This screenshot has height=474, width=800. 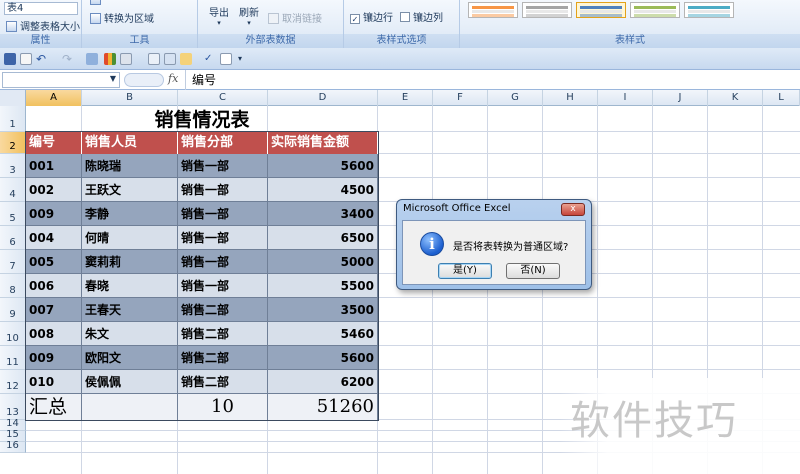 What do you see at coordinates (323, 407) in the screenshot?
I see `total-sum-cell: 51260` at bounding box center [323, 407].